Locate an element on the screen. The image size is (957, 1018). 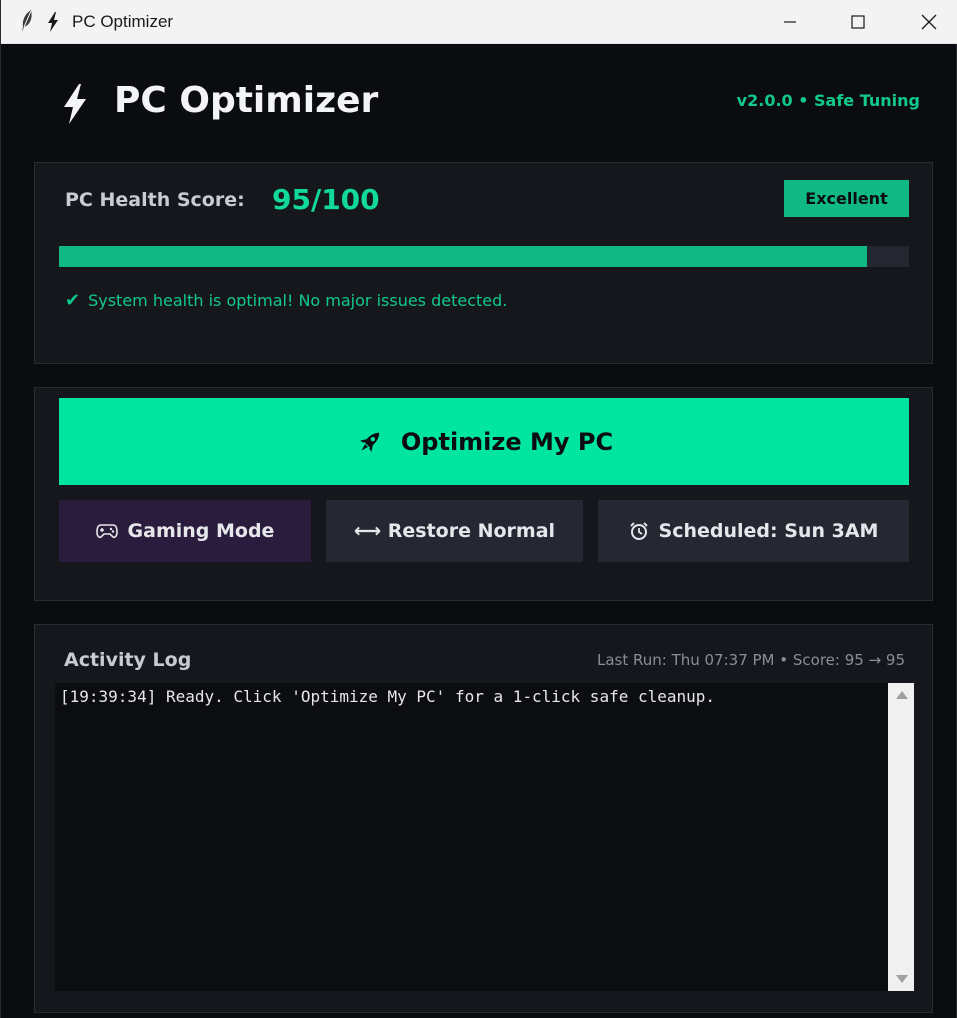
rocket-icon is located at coordinates (369, 442).